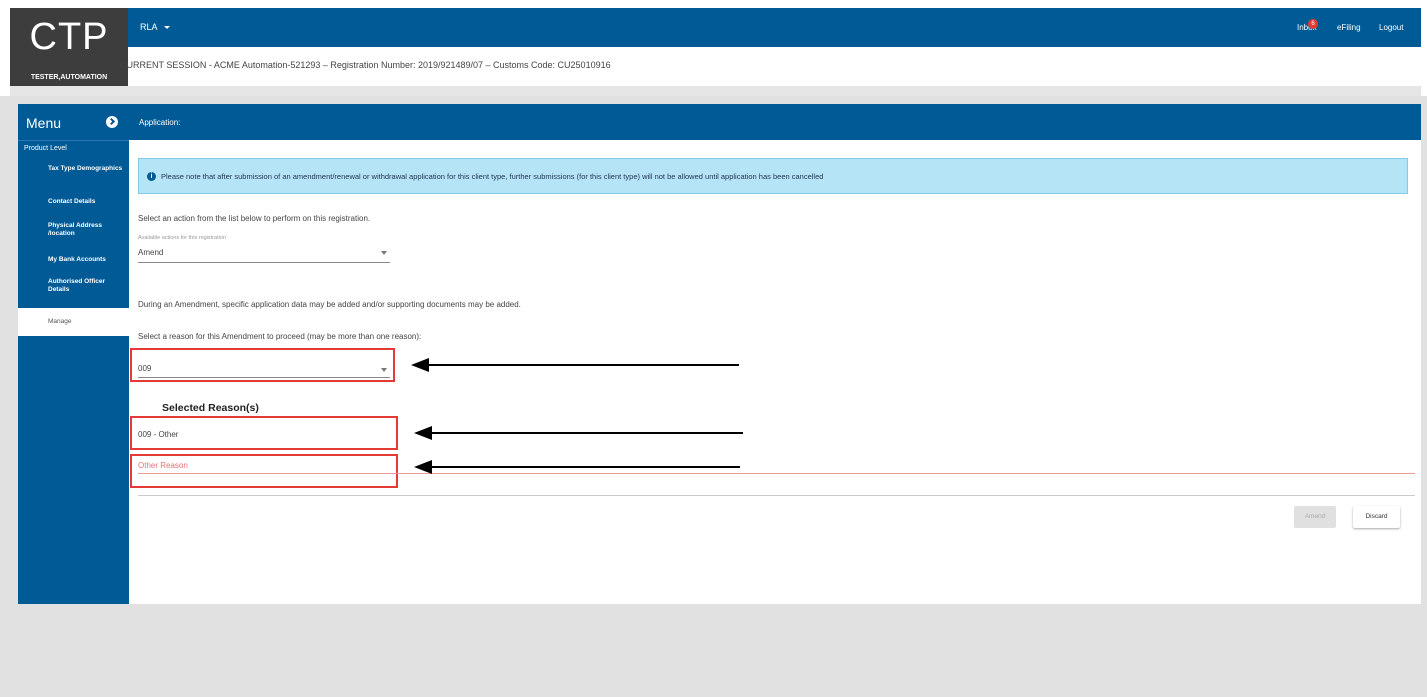 This screenshot has height=697, width=1427. Describe the element at coordinates (44, 123) in the screenshot. I see `menu-title: Menu` at that location.